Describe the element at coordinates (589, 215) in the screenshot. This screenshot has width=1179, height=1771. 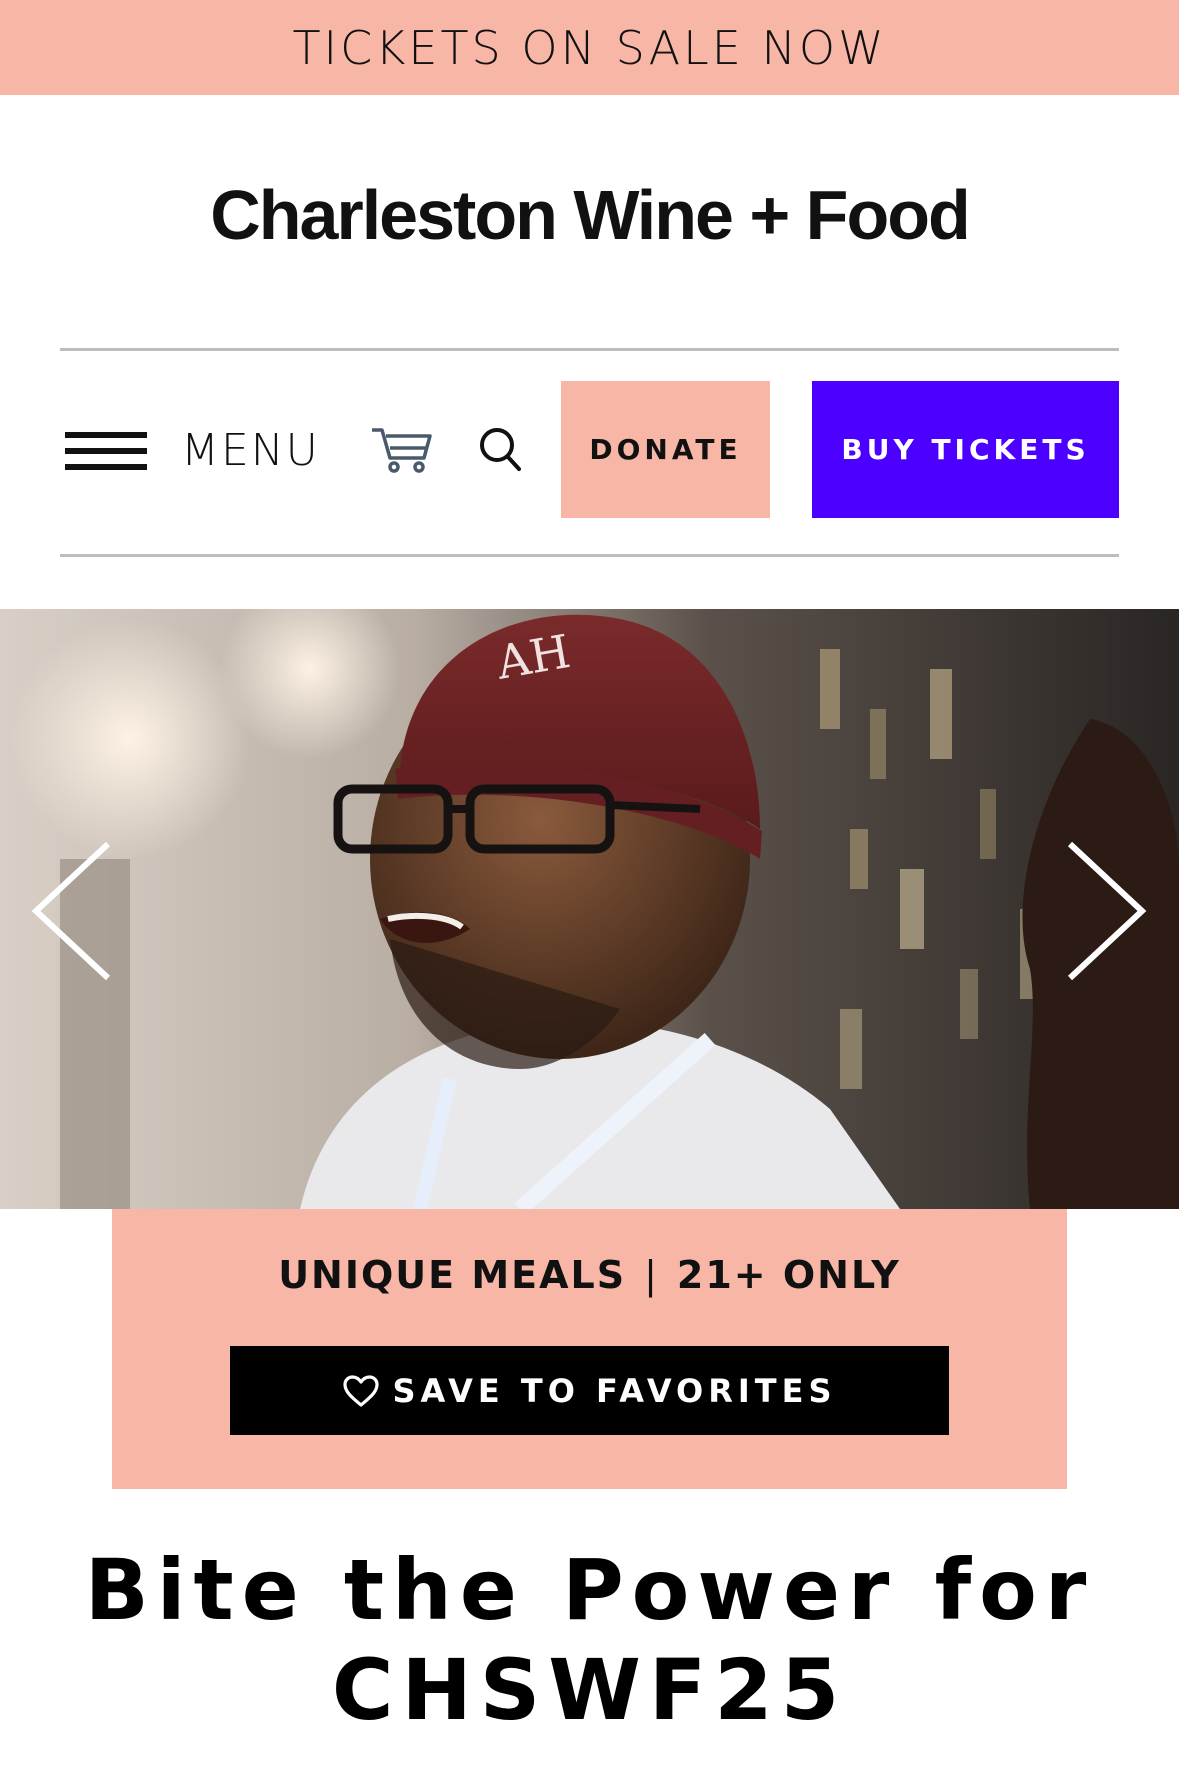
I see `site-logo: Charleston Wine + Food` at that location.